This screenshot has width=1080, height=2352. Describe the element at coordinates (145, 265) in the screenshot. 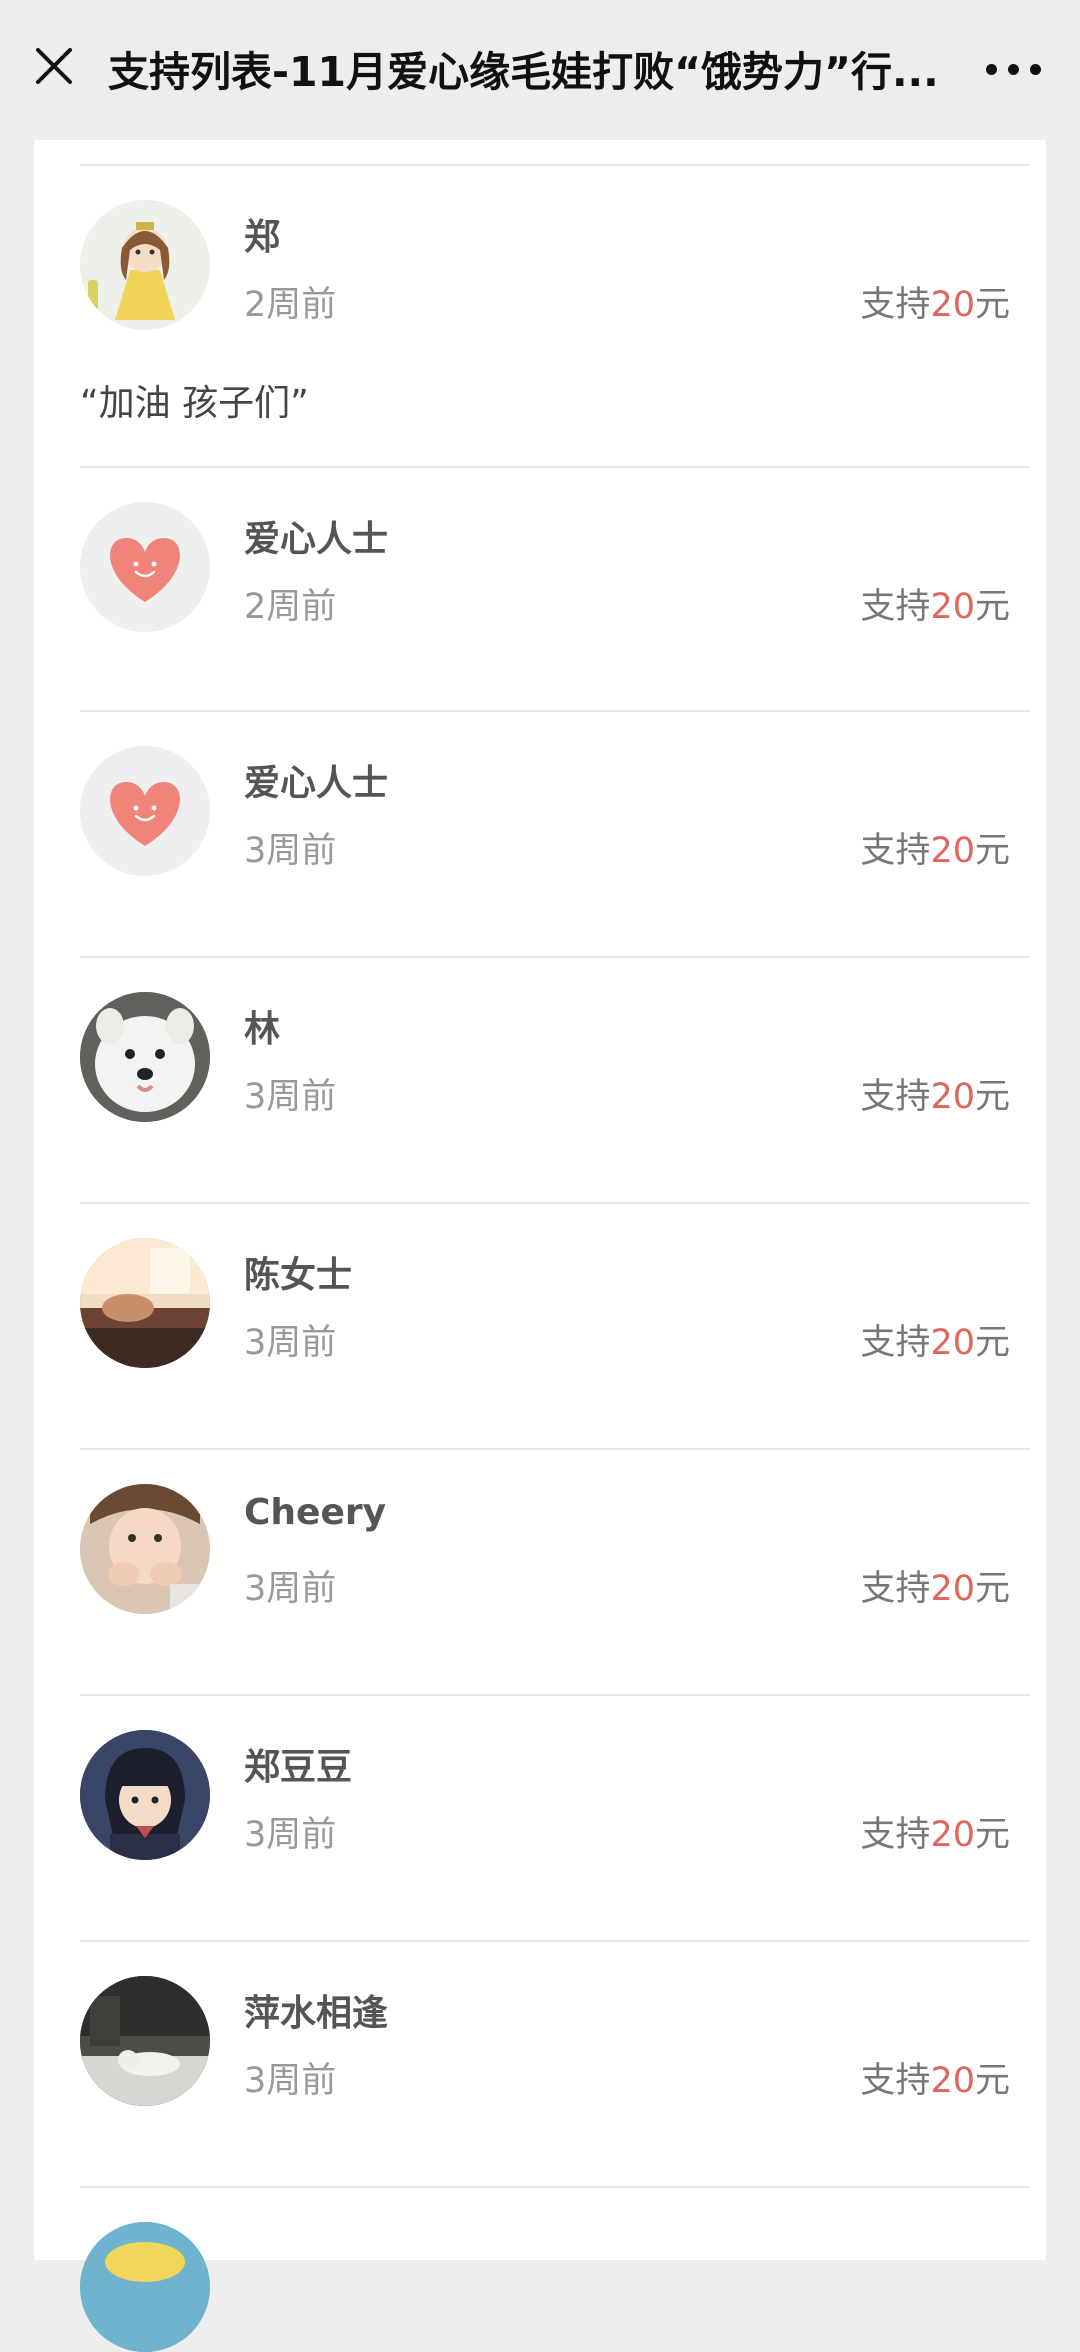

I see `princess-avatar` at that location.